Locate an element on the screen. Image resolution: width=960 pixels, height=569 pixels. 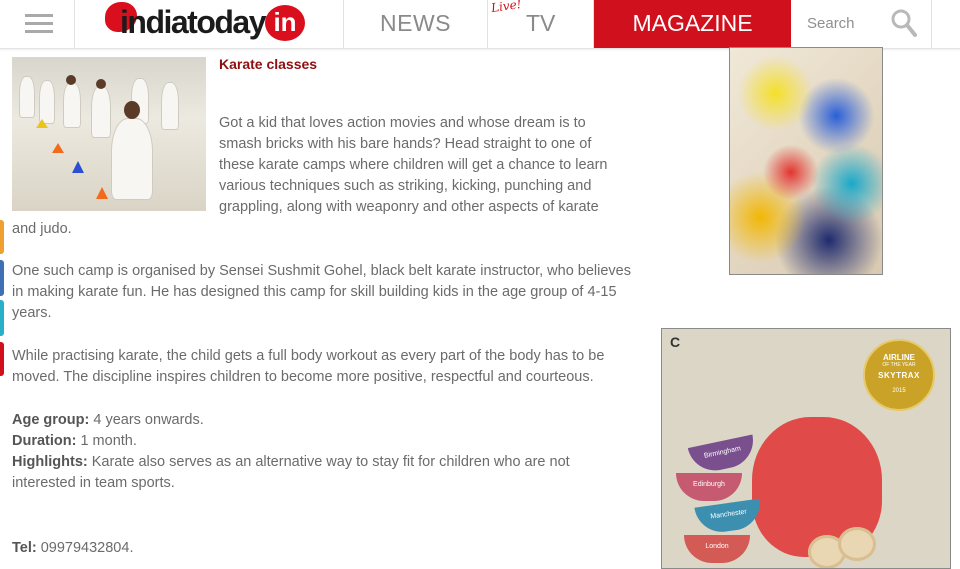
age-group-label: Age group: is located at coordinates (51, 420).